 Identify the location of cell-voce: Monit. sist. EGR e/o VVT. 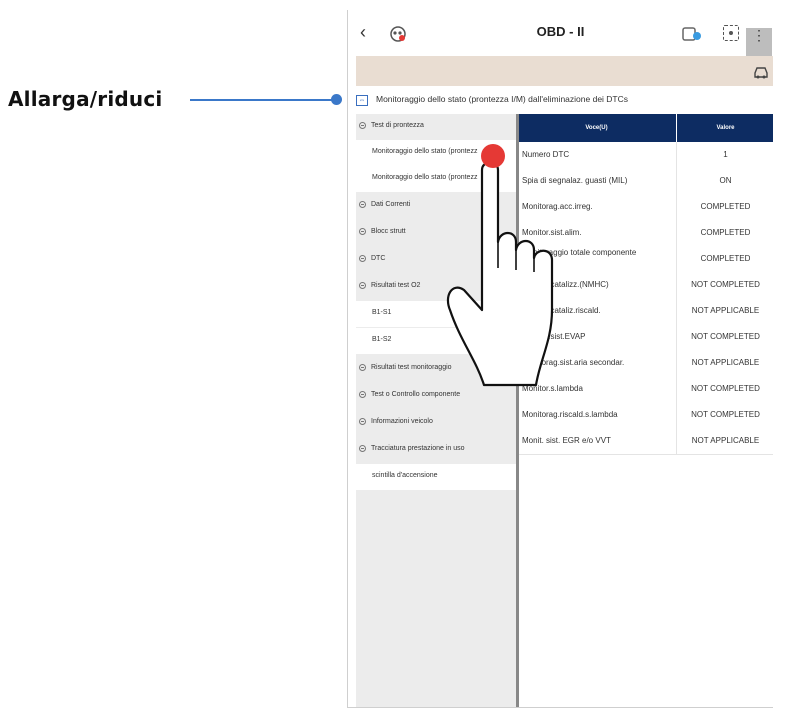
(566, 440).